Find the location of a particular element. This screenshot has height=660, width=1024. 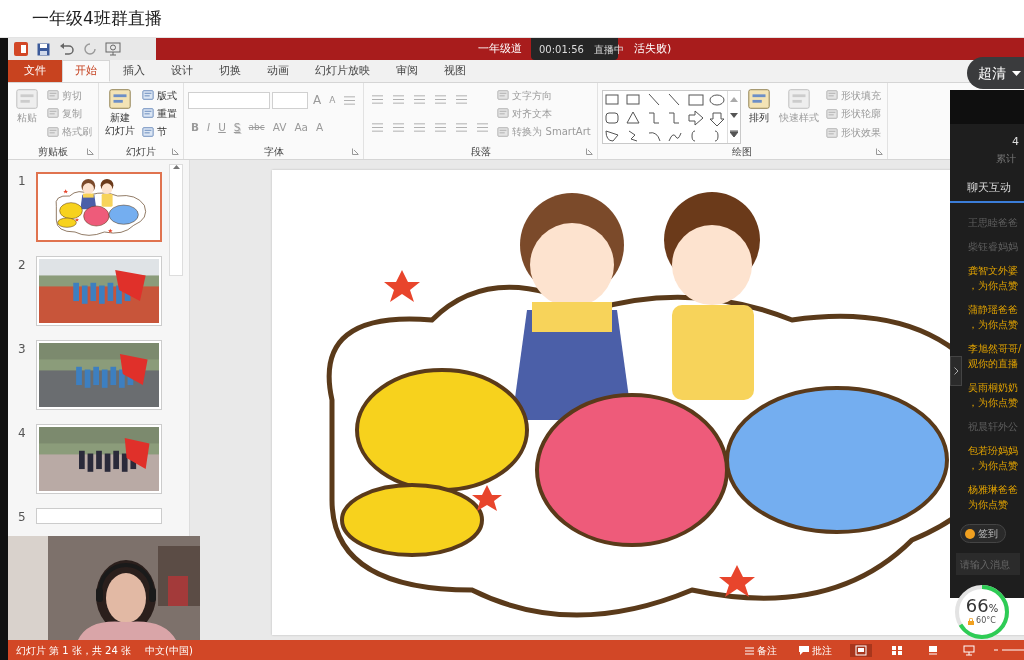

shape-gallery-drawing is located at coordinates (664, 118).